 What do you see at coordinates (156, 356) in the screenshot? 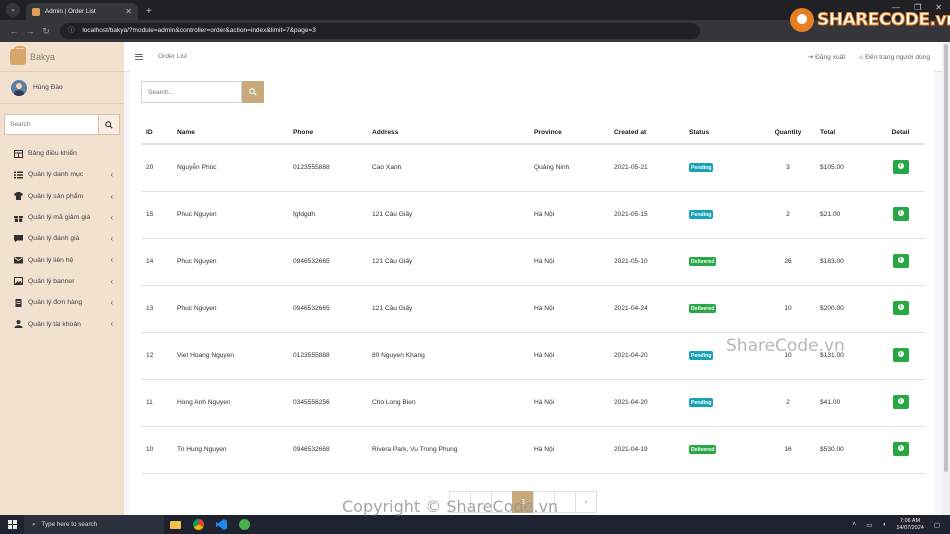
I see `cell-id: 12` at bounding box center [156, 356].